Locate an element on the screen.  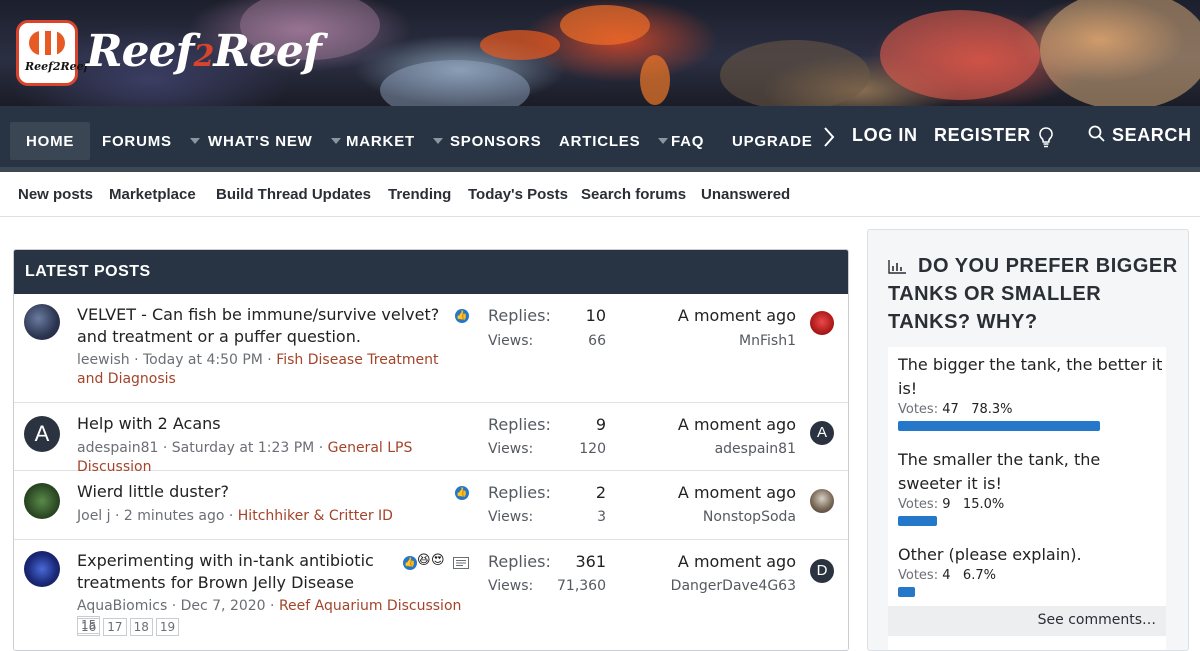
votes-count: 4 is located at coordinates (946, 575).